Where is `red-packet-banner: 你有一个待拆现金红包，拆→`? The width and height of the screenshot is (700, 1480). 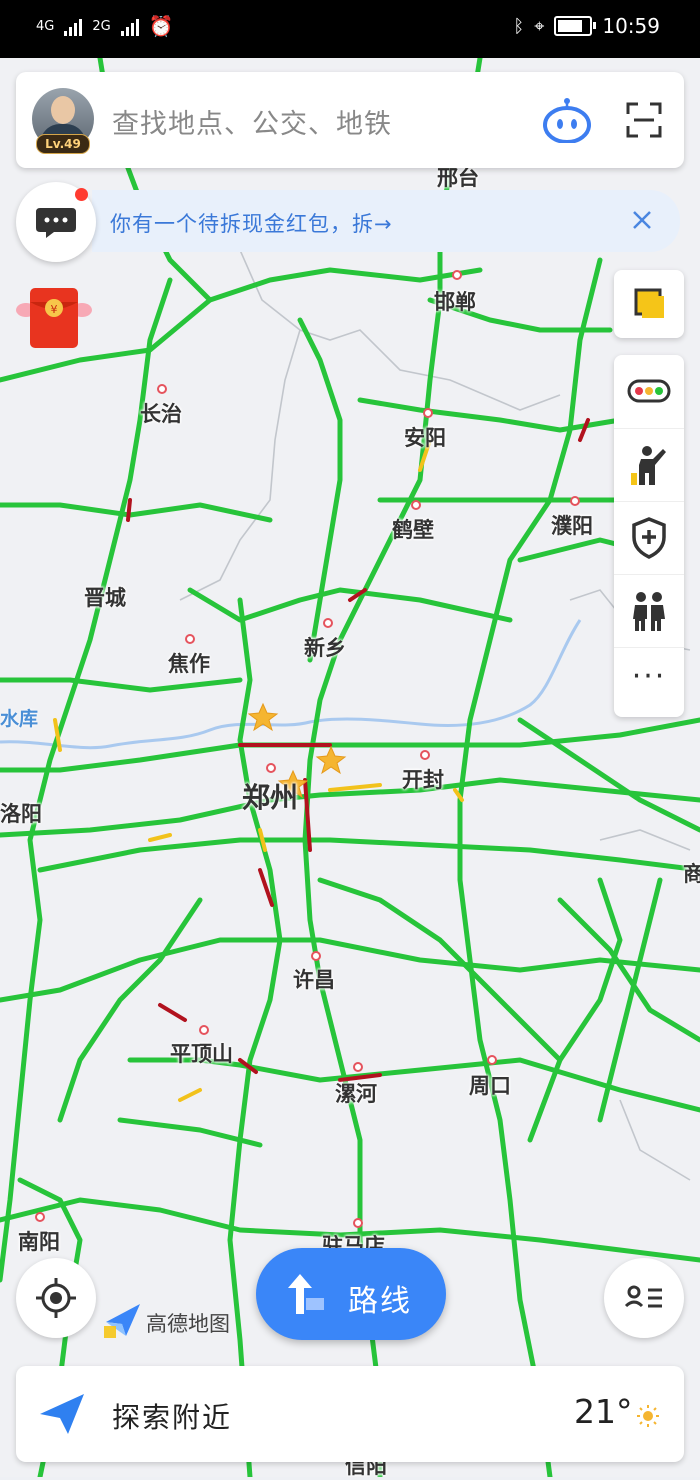
red-packet-banner: 你有一个待拆现金红包，拆→ is located at coordinates (386, 221).